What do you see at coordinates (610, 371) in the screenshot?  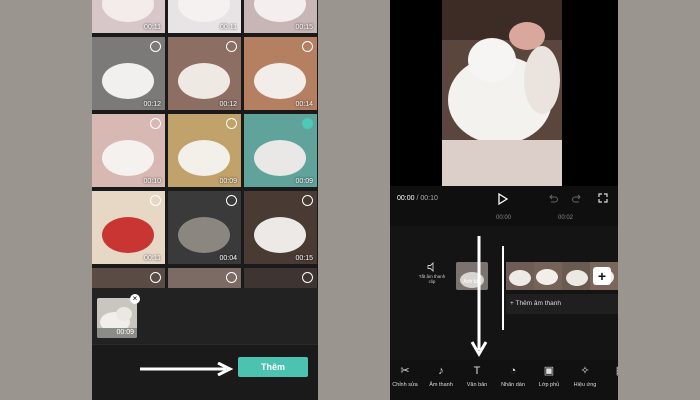 I see `more-icon: ▦` at bounding box center [610, 371].